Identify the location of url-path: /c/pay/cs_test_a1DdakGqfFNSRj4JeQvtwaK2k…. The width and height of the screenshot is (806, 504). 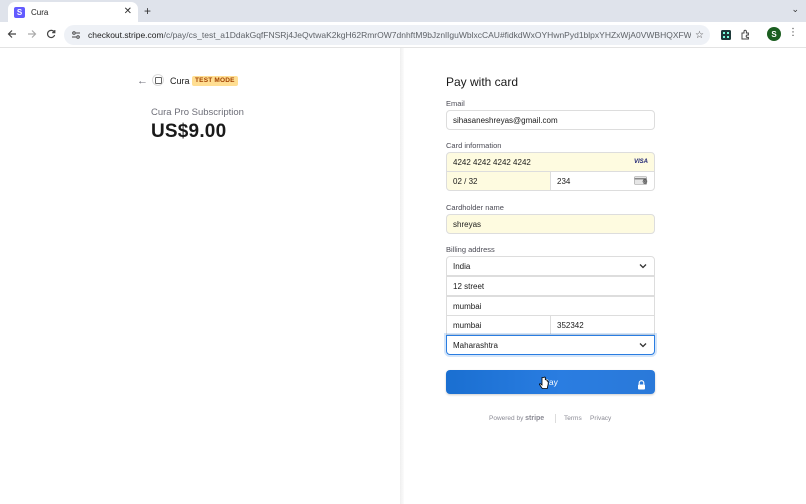
(427, 35).